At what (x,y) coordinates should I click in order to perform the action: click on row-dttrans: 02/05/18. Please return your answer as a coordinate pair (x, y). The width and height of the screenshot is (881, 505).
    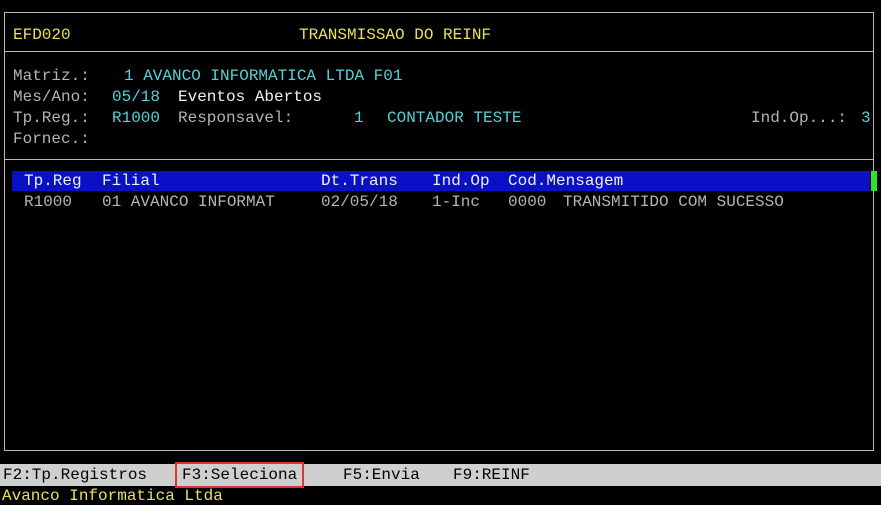
    Looking at the image, I should click on (359, 202).